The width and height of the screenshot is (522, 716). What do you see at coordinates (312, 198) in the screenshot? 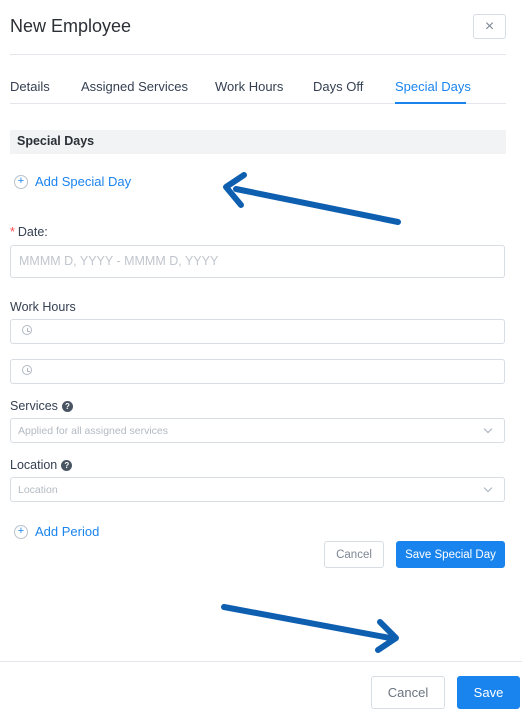
I see `arrow-to-add-special-day` at bounding box center [312, 198].